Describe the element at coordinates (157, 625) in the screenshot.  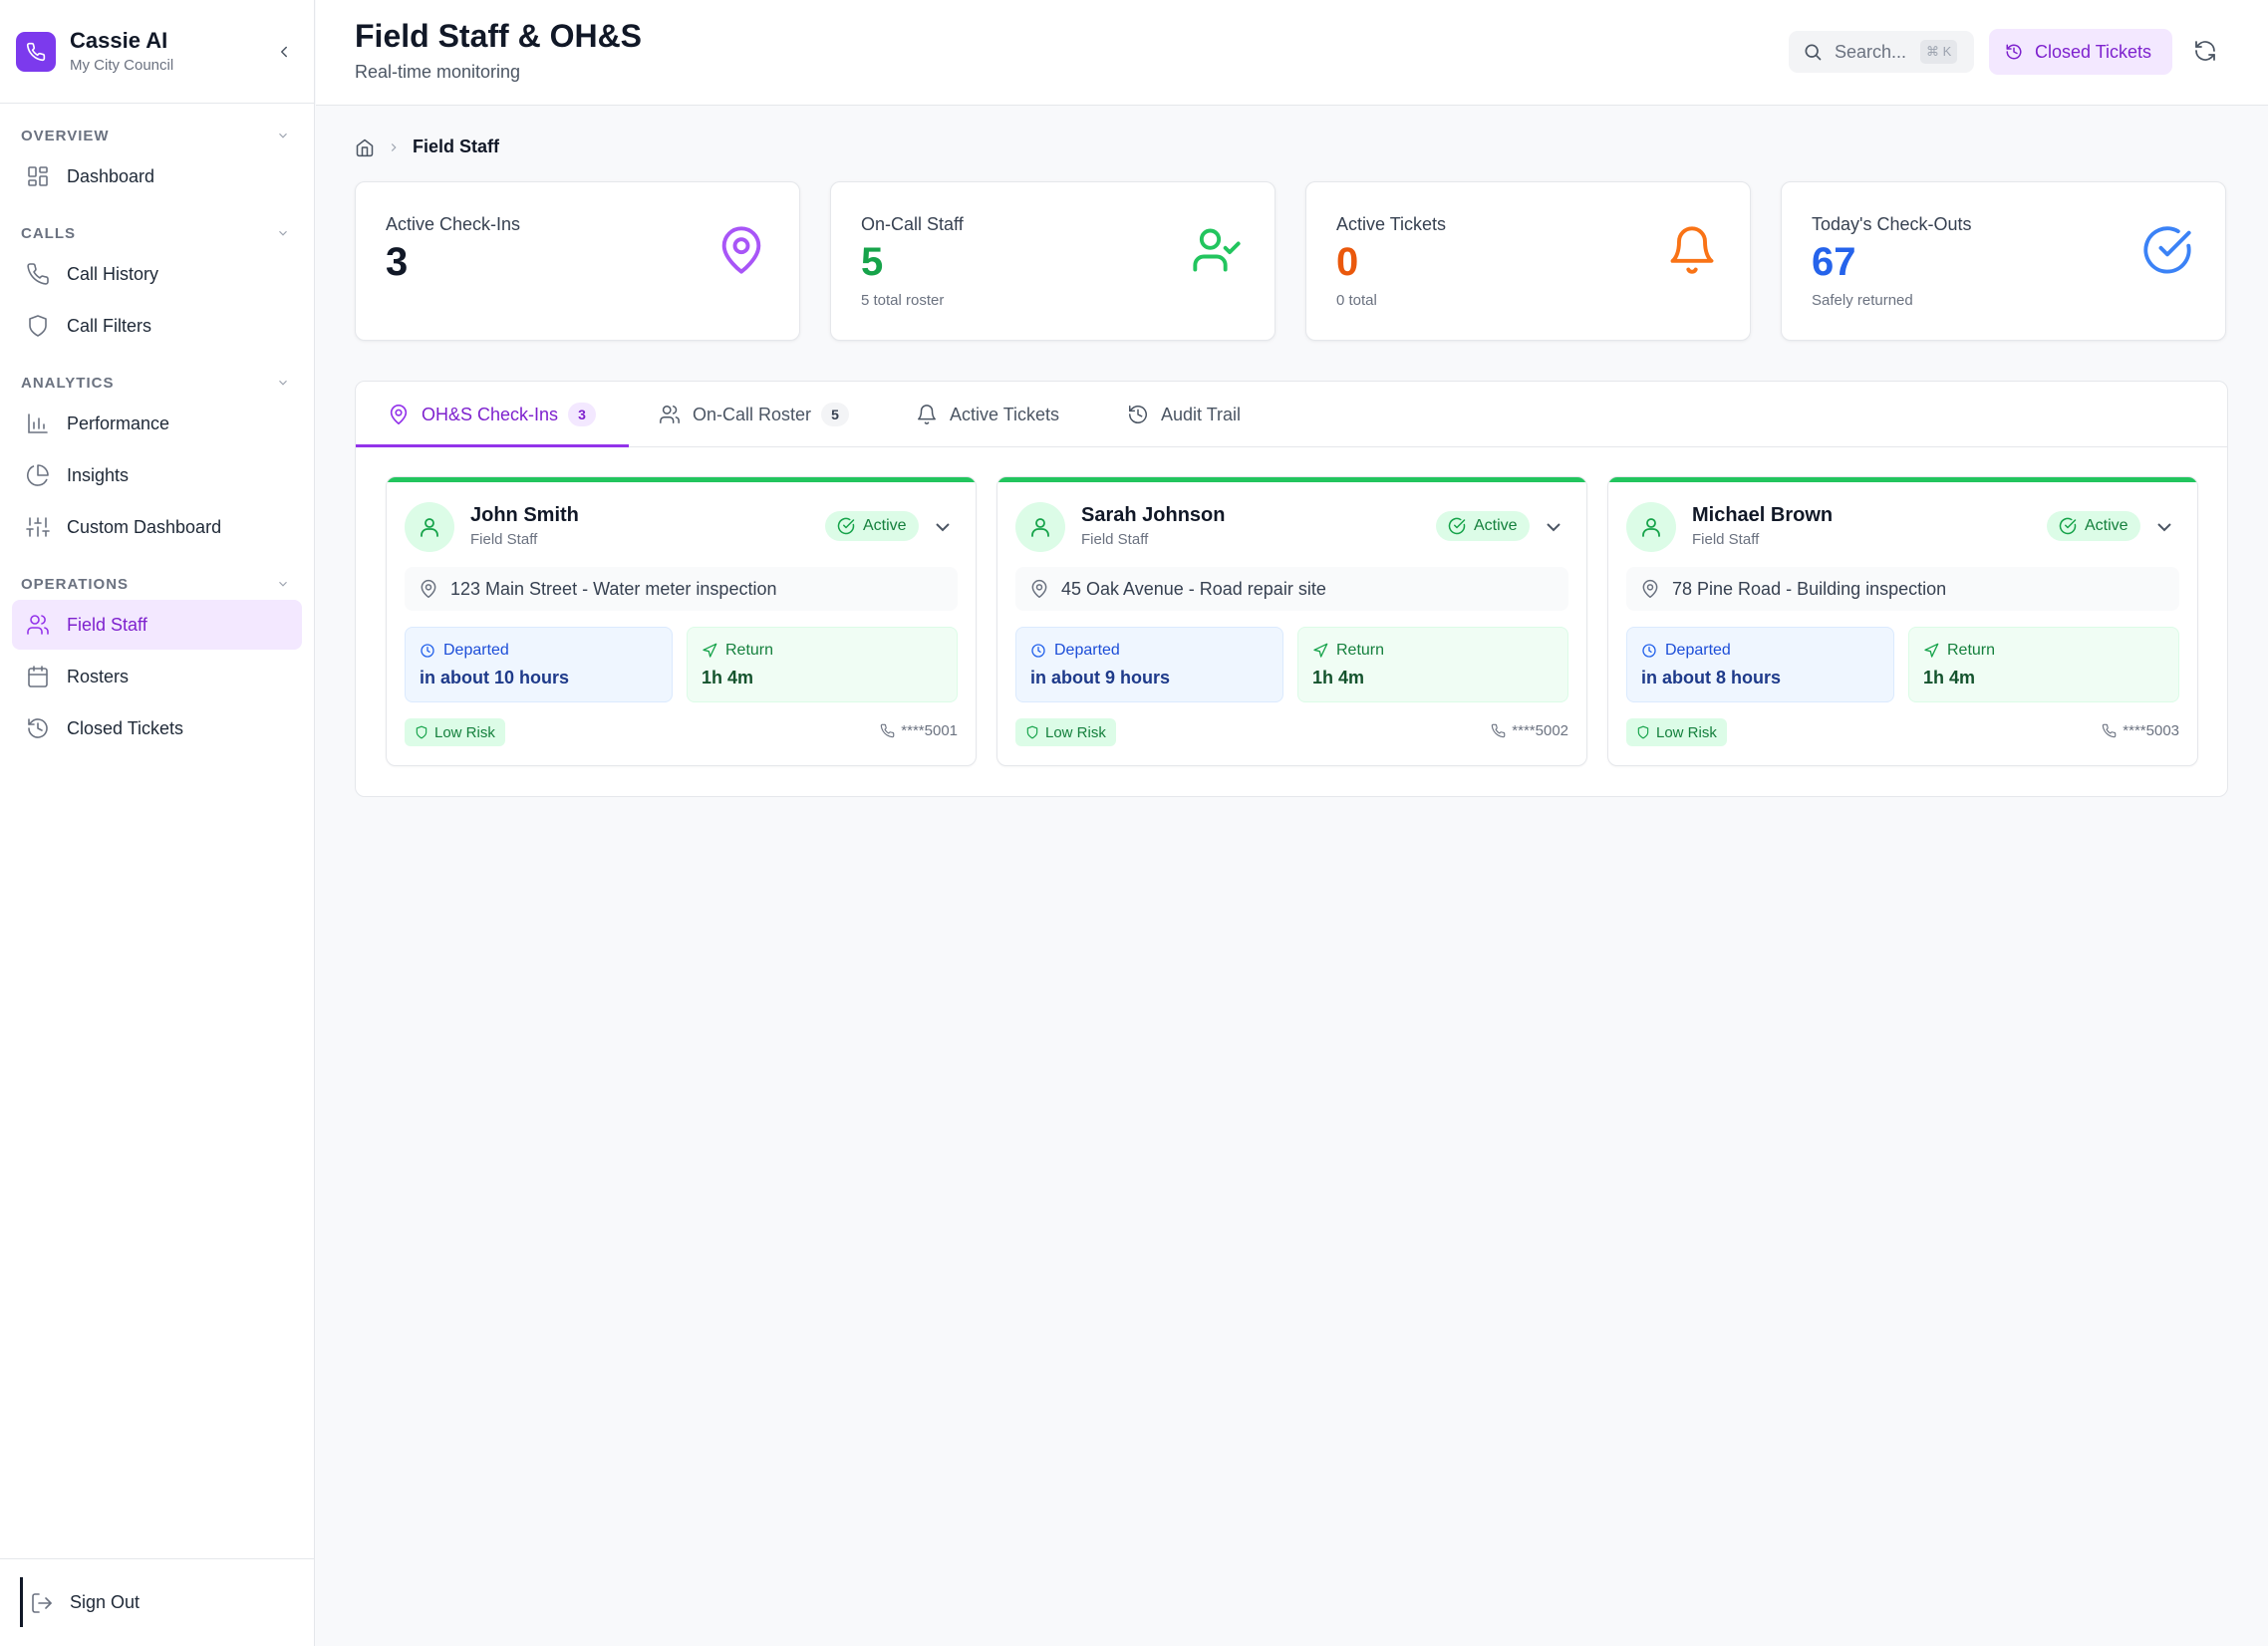
I see `sidebar-item-field-staff: Field Staff` at that location.